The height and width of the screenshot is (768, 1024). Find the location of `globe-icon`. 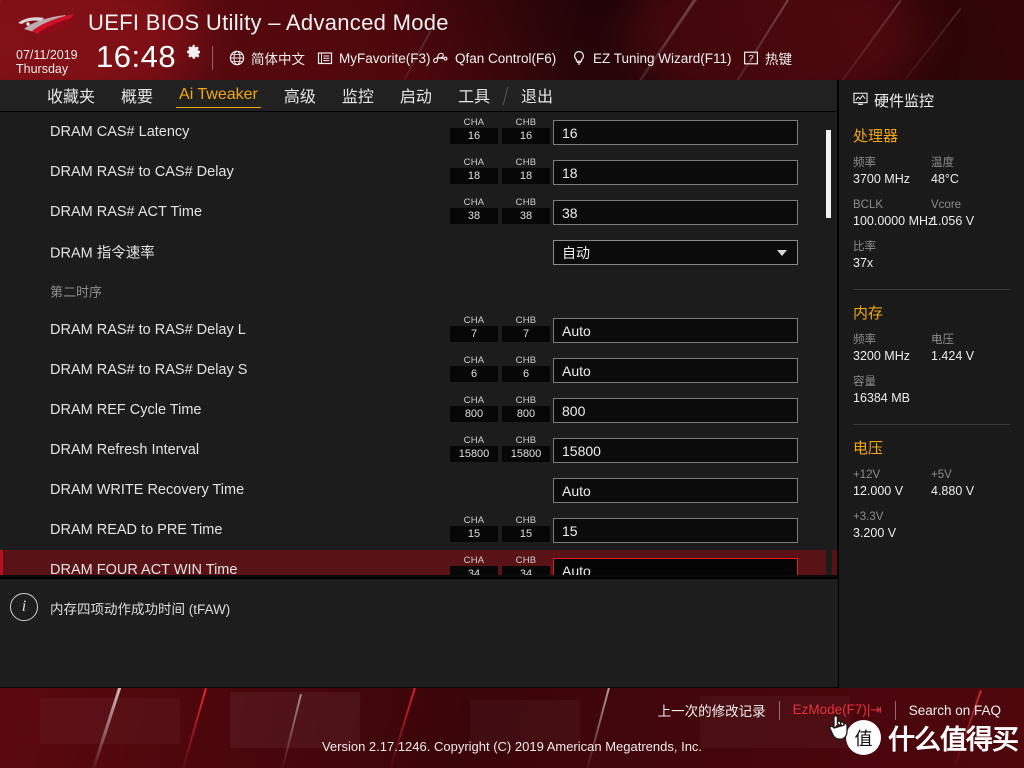

globe-icon is located at coordinates (236, 58).